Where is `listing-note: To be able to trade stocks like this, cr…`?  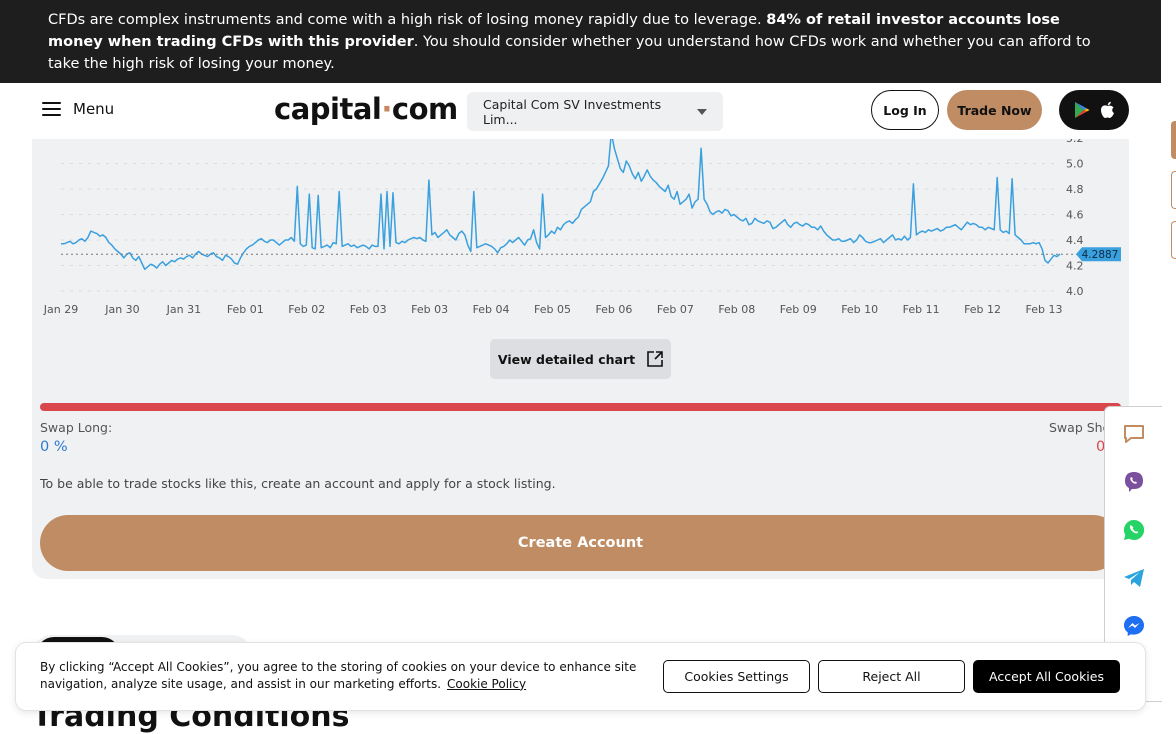 listing-note: To be able to trade stocks like this, cr… is located at coordinates (298, 483).